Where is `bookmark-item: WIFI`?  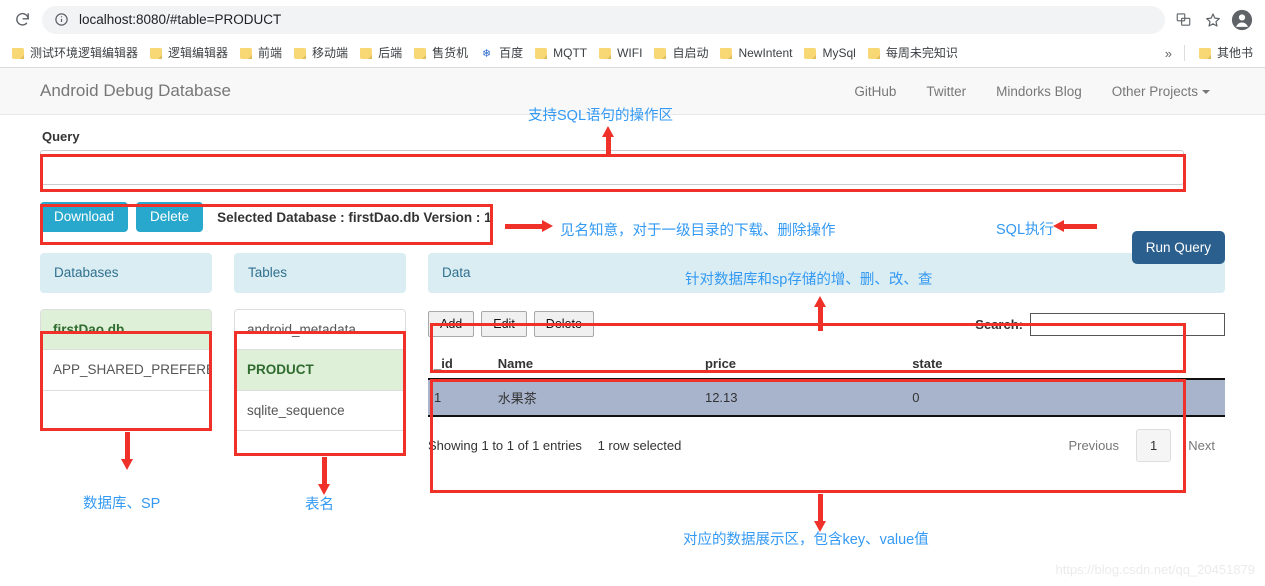
bookmark-item: WIFI is located at coordinates (620, 53).